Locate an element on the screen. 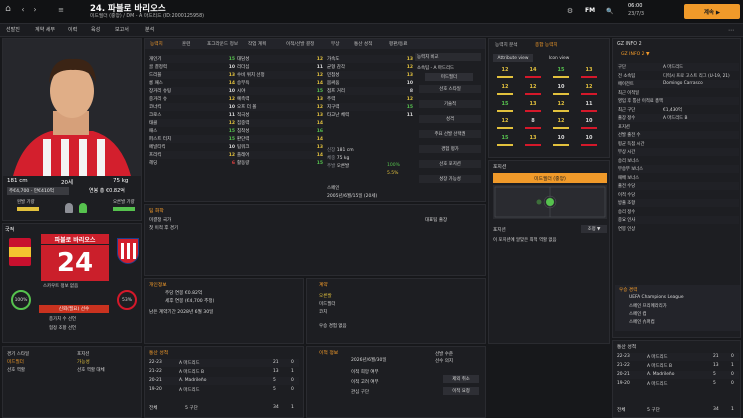  attribute-row: 리더십 11 is located at coordinates (280, 67).